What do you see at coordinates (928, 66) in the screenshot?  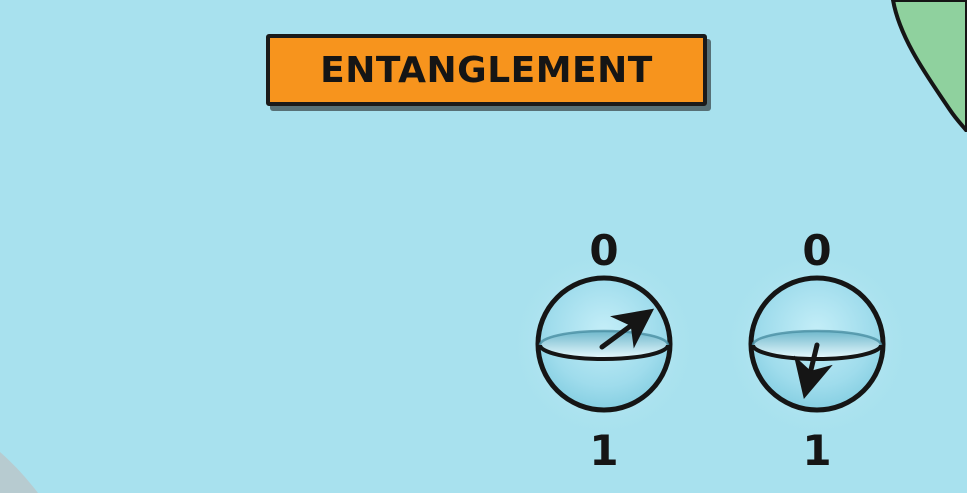 I see `corner-blob-top-right` at bounding box center [928, 66].